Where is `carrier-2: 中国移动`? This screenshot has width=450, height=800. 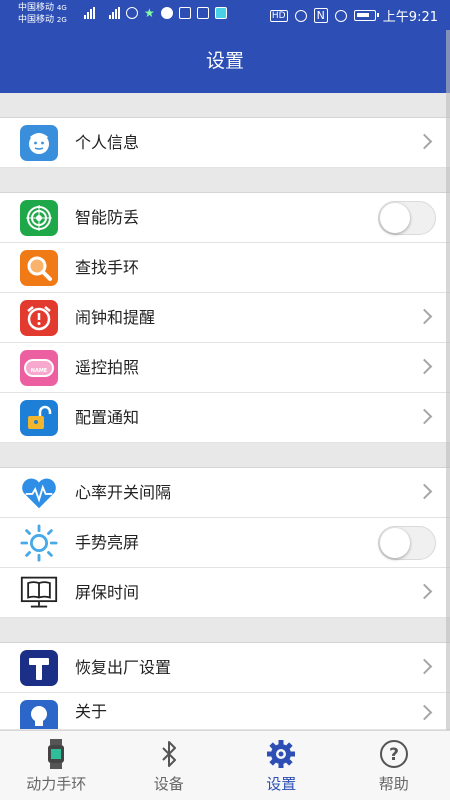
carrier-2: 中国移动 is located at coordinates (36, 20).